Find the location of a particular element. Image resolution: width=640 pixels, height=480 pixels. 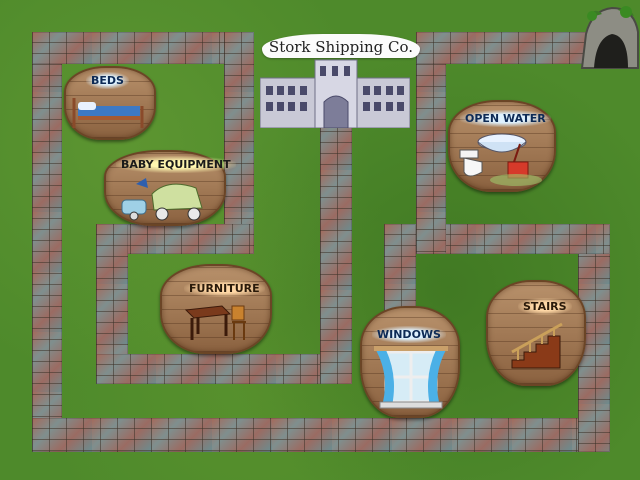

table-chair-icon is located at coordinates (217, 325).